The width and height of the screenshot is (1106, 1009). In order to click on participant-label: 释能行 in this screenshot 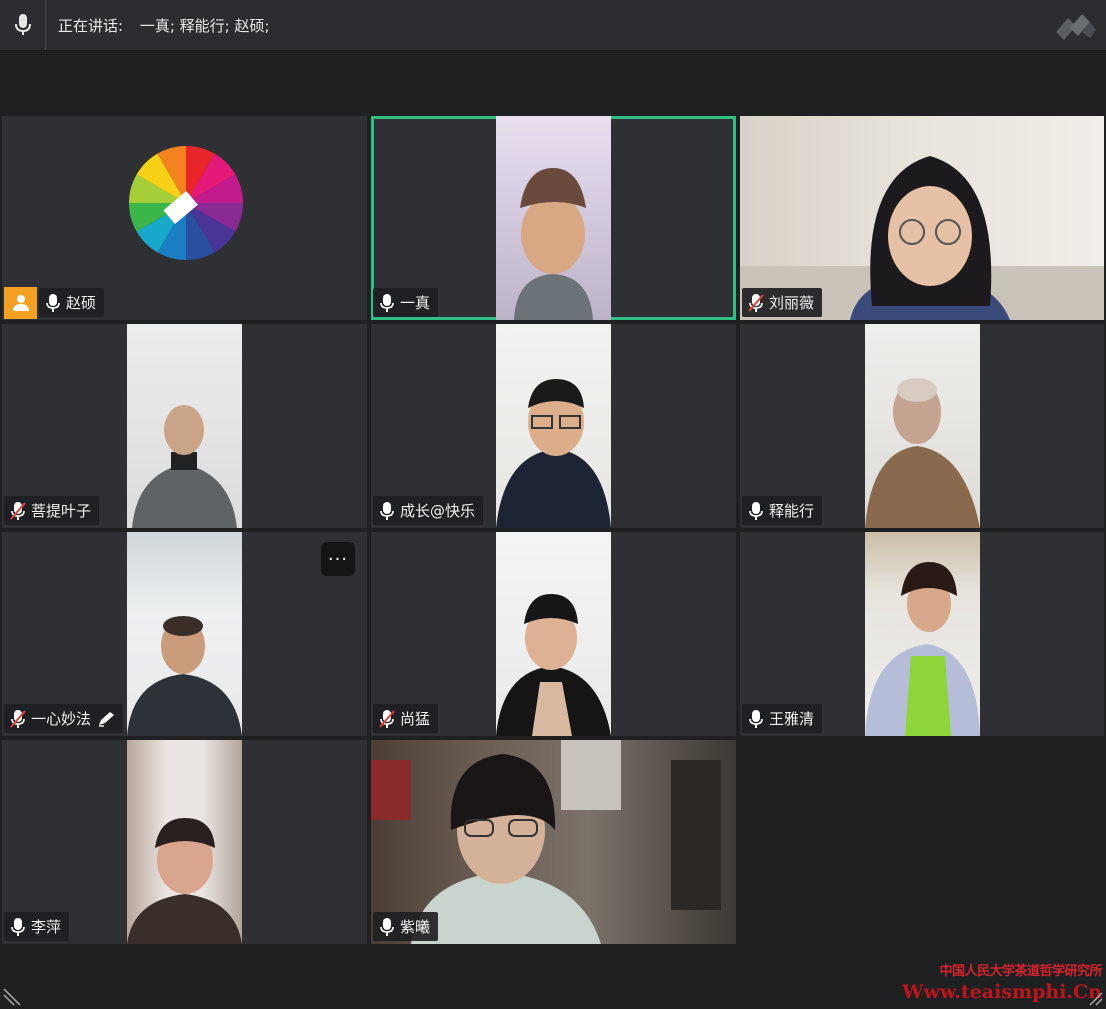, I will do `click(782, 510)`.